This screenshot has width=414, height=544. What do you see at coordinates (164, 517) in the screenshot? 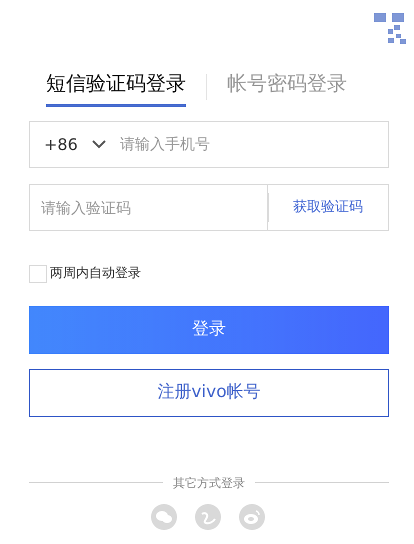
I see `chat-bubbles-icon` at bounding box center [164, 517].